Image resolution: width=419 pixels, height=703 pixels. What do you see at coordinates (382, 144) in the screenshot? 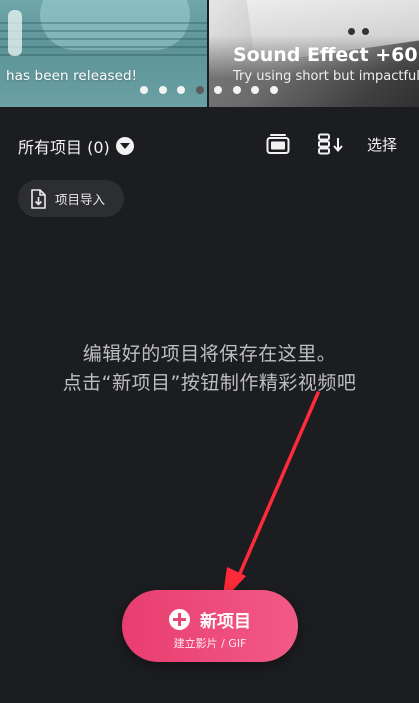
I see `select-button: 选择` at bounding box center [382, 144].